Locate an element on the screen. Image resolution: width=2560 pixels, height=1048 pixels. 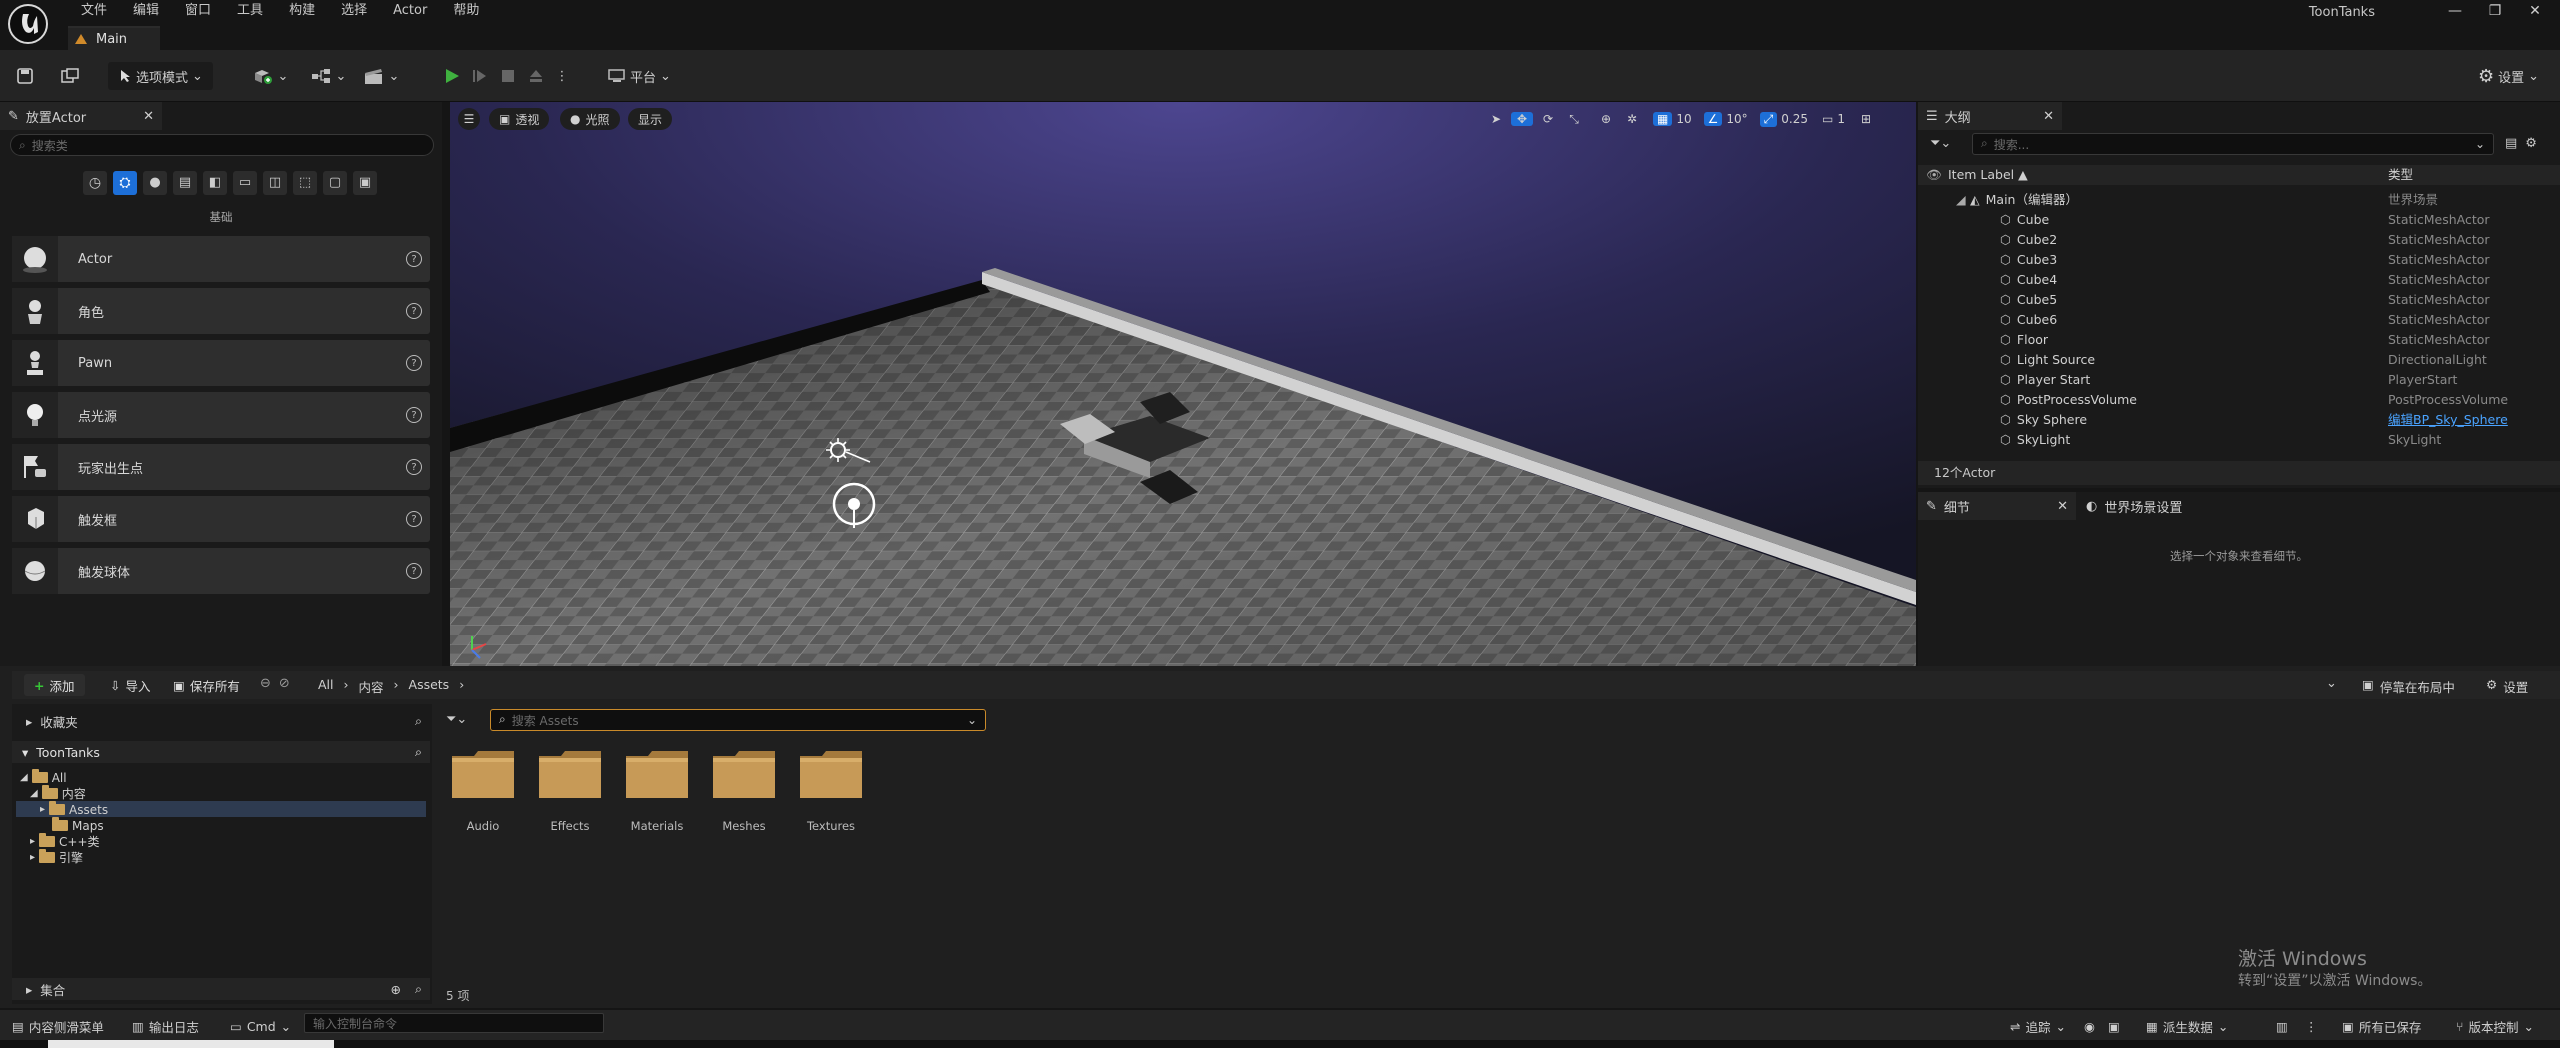
import-button: ⇩ 导入 is located at coordinates (130, 685).